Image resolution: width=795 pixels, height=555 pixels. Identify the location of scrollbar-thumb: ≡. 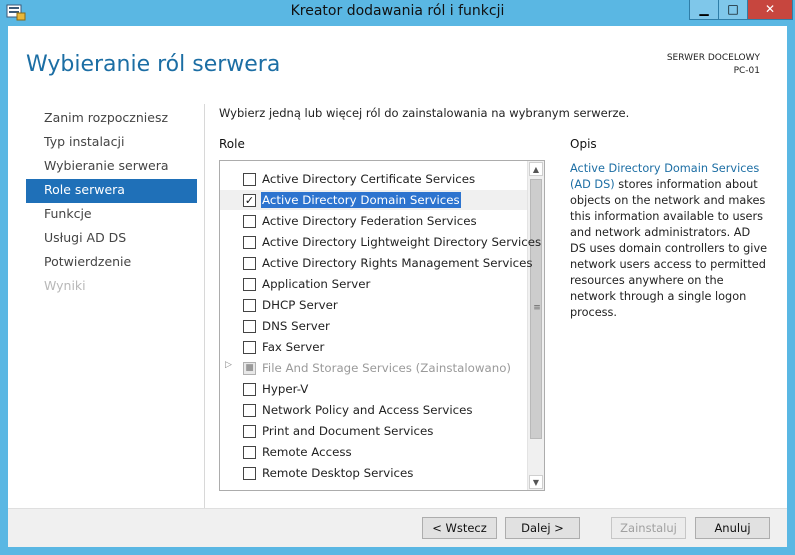
(536, 309).